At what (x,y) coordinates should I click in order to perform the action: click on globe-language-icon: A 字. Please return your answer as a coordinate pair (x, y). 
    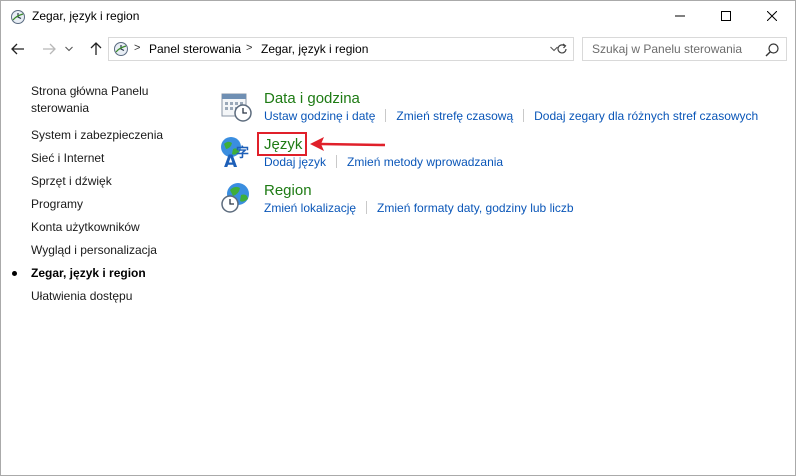
    Looking at the image, I should click on (235, 153).